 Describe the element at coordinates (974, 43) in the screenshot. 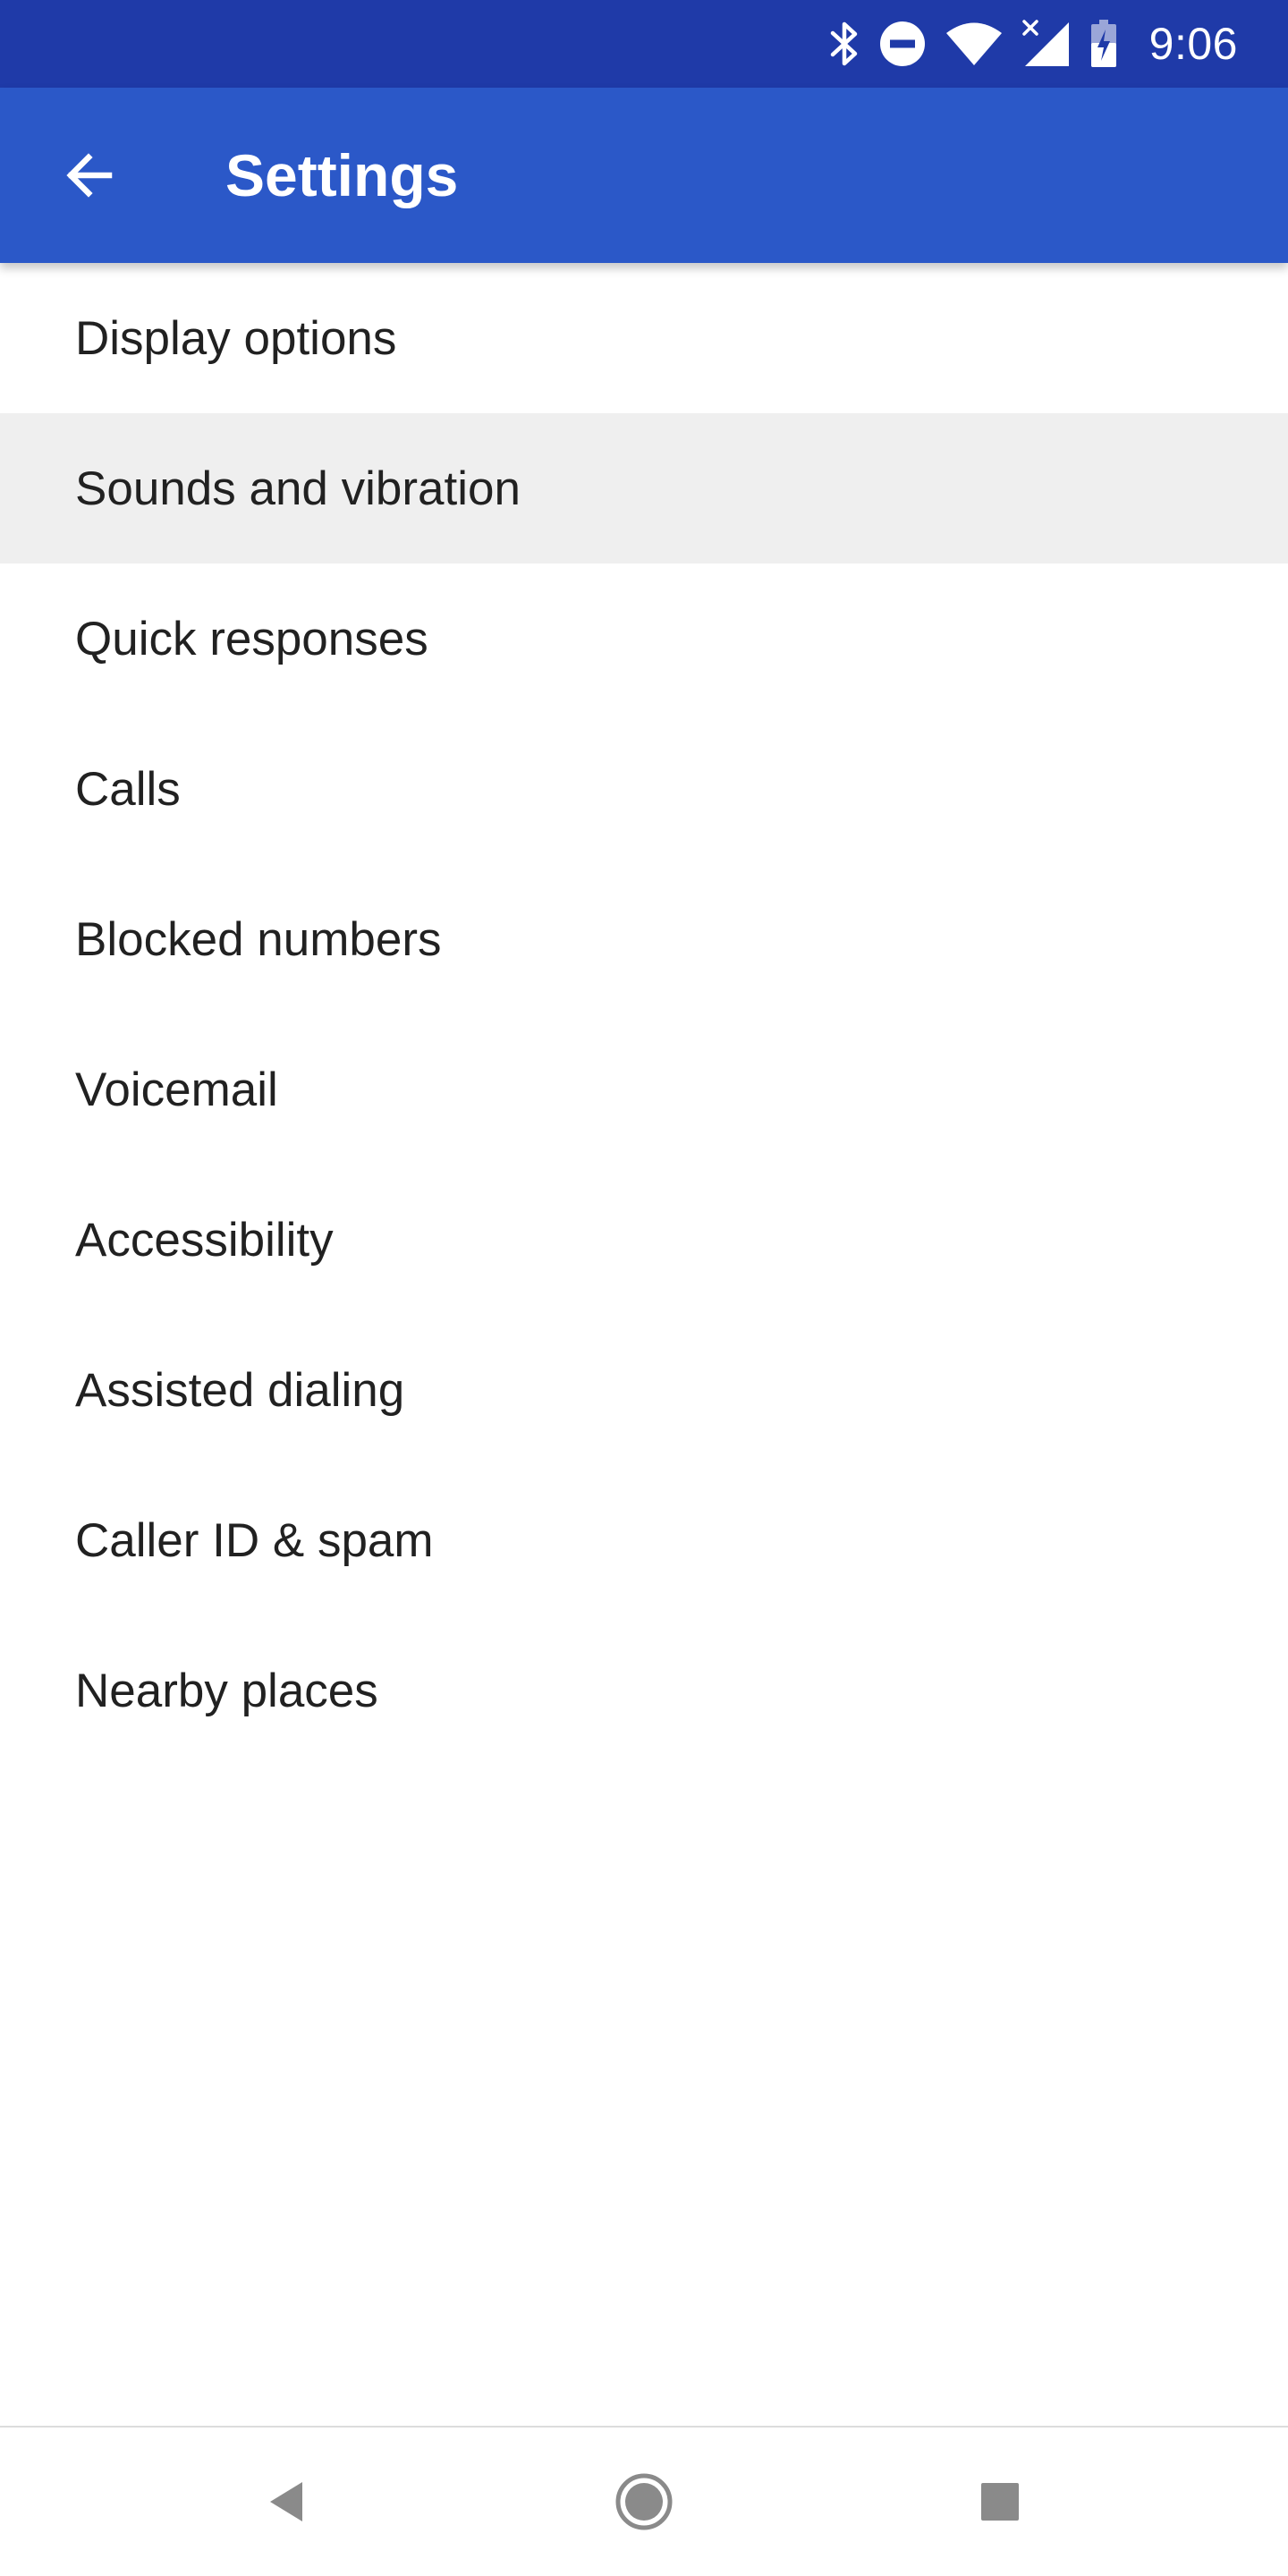

I see `wifi-icon` at that location.